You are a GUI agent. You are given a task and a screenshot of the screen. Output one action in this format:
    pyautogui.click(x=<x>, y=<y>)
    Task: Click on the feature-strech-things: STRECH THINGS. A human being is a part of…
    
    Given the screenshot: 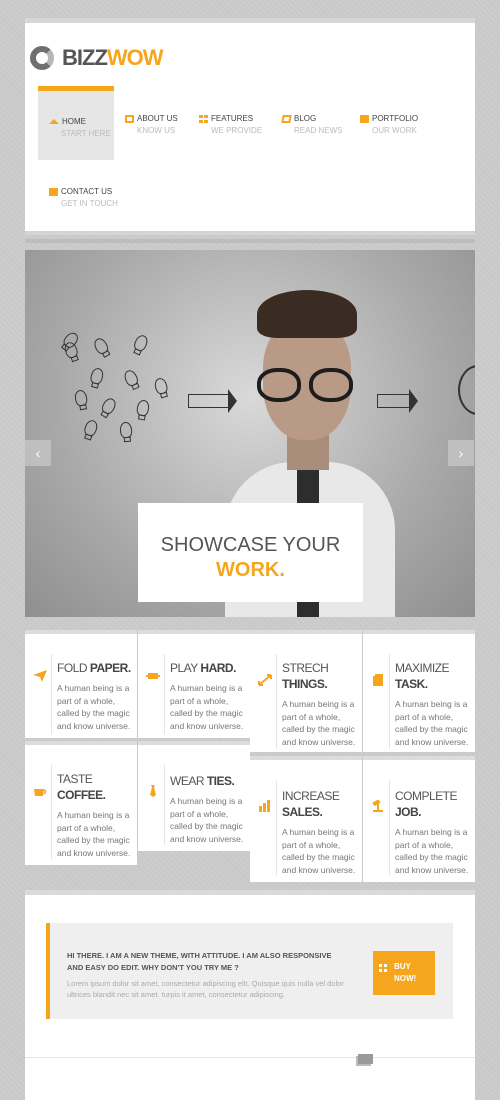 What is the action you would take?
    pyautogui.click(x=306, y=691)
    